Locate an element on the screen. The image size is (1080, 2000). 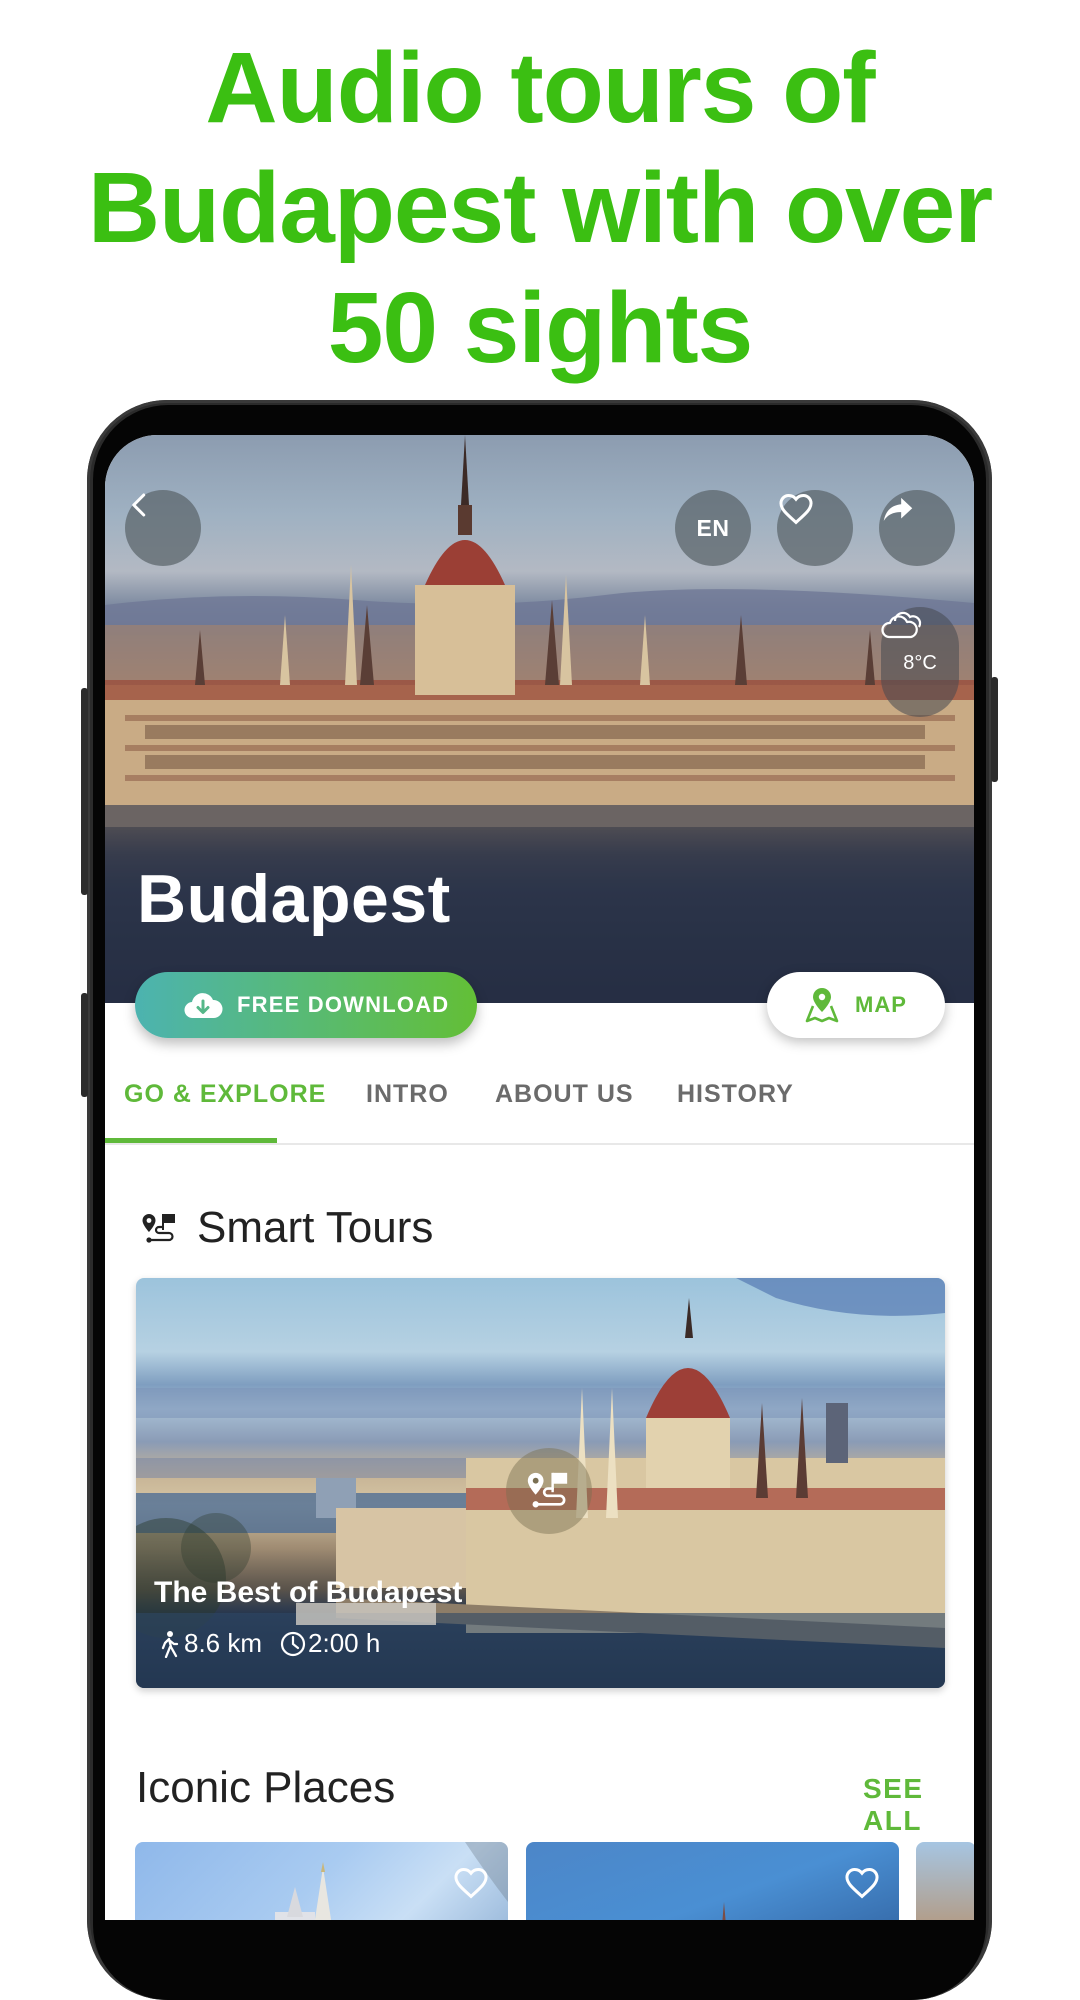
walking-icon is located at coordinates (170, 1644).